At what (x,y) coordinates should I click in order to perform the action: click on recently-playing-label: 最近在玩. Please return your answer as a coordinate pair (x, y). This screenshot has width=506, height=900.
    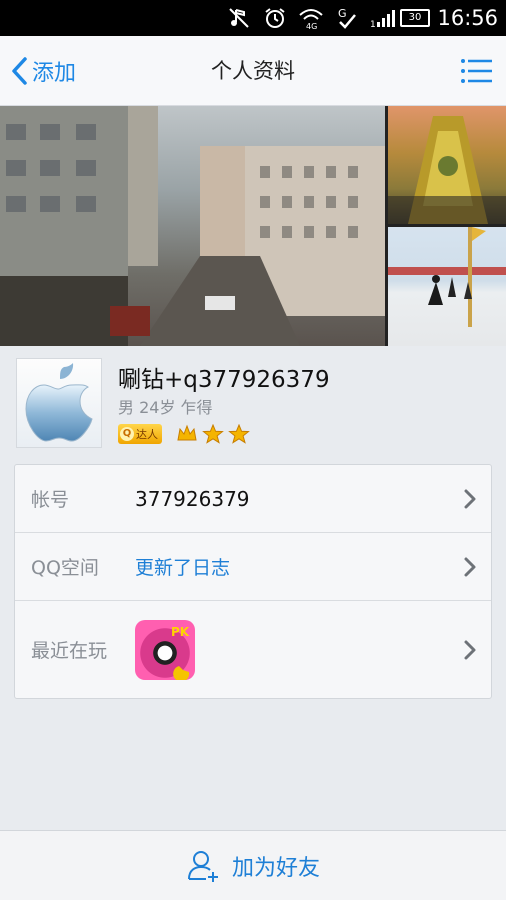
    Looking at the image, I should click on (69, 651).